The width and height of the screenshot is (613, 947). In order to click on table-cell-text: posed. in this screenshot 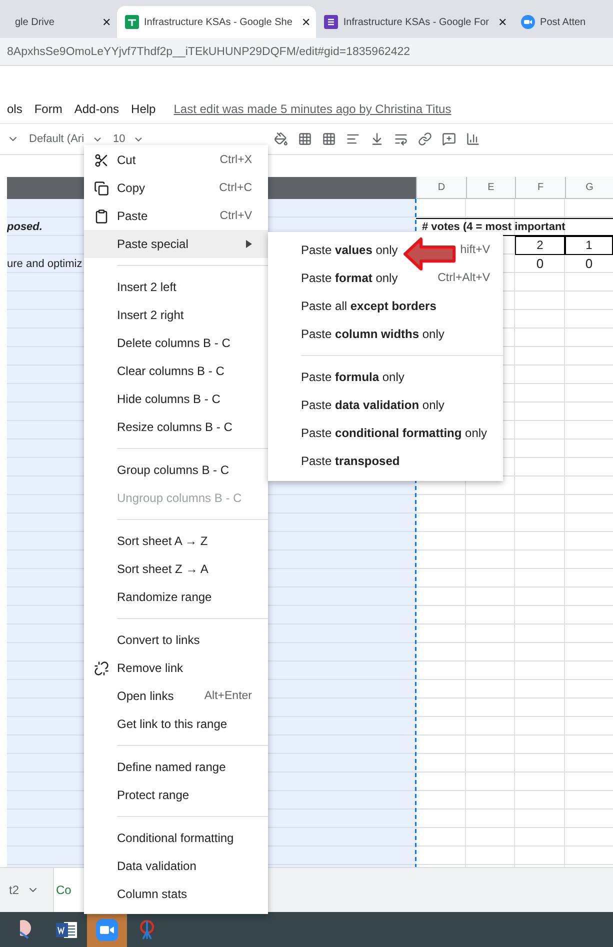, I will do `click(25, 227)`.